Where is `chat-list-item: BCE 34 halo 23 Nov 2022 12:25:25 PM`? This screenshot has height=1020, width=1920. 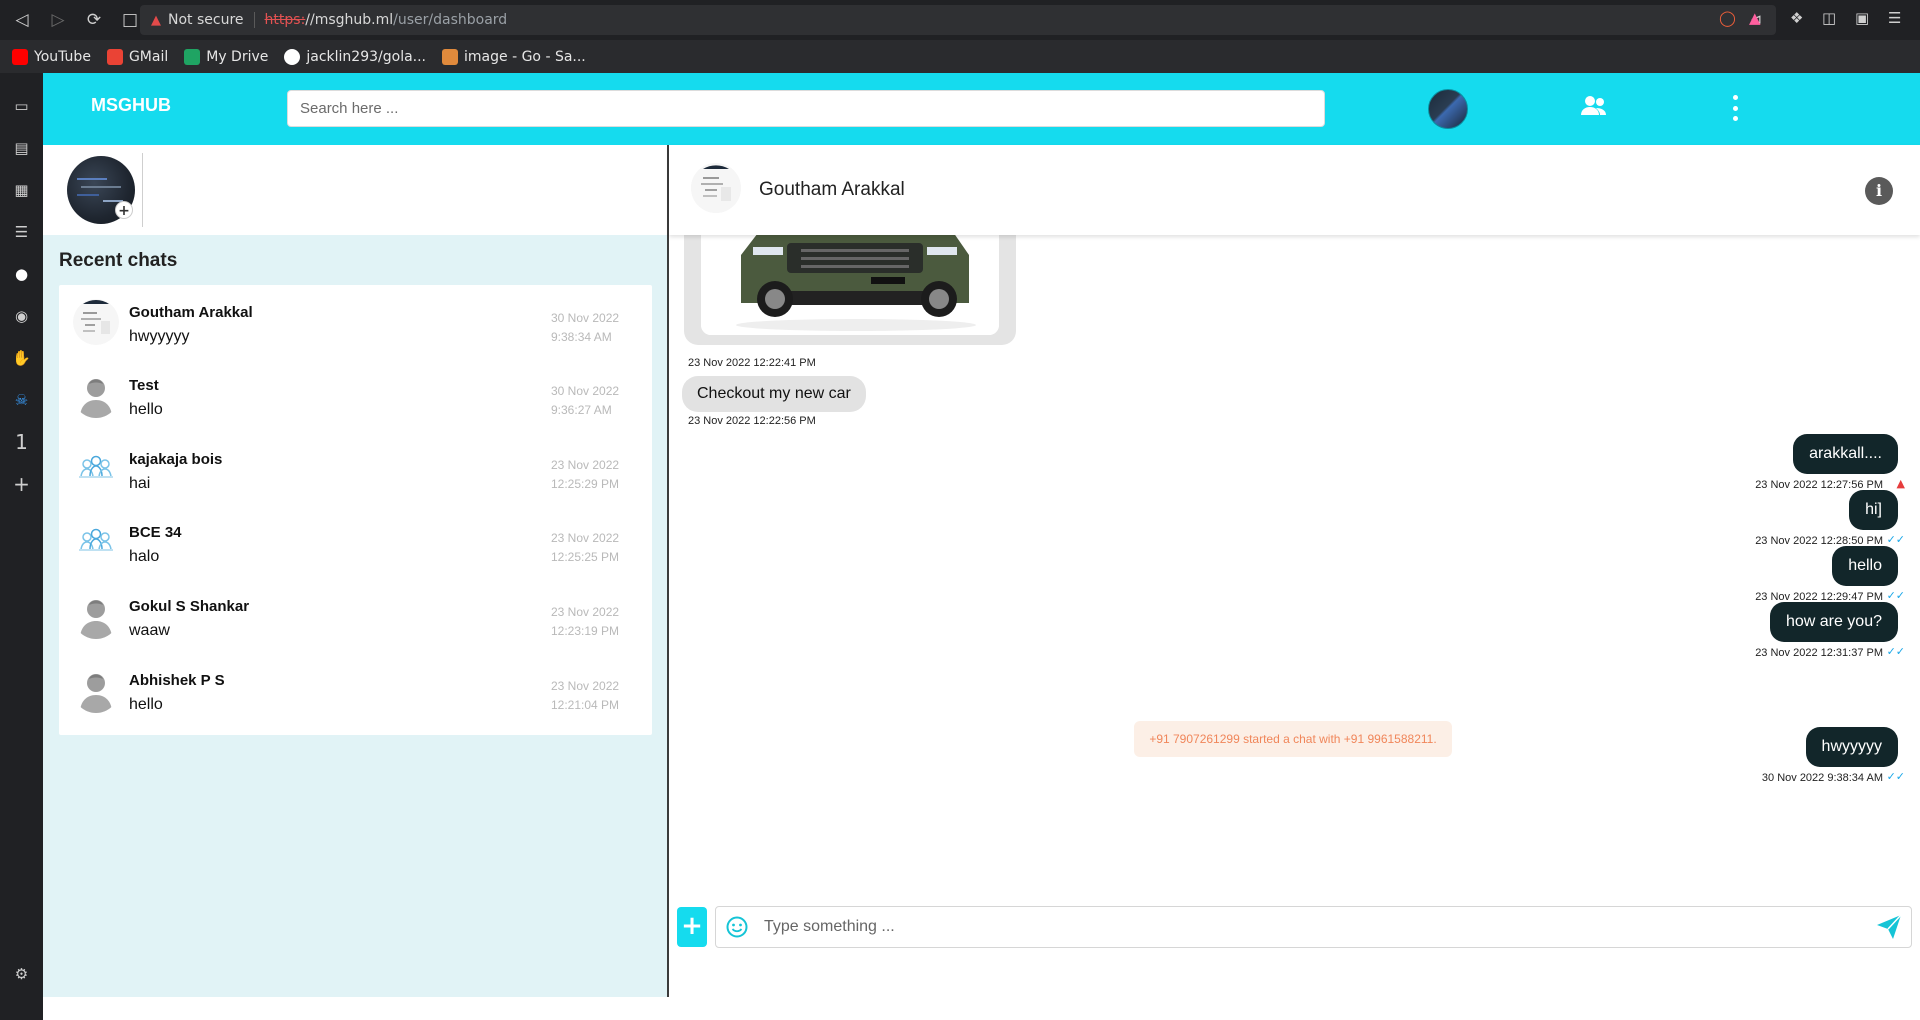
chat-list-item: BCE 34 halo 23 Nov 2022 12:25:25 PM is located at coordinates (355, 546).